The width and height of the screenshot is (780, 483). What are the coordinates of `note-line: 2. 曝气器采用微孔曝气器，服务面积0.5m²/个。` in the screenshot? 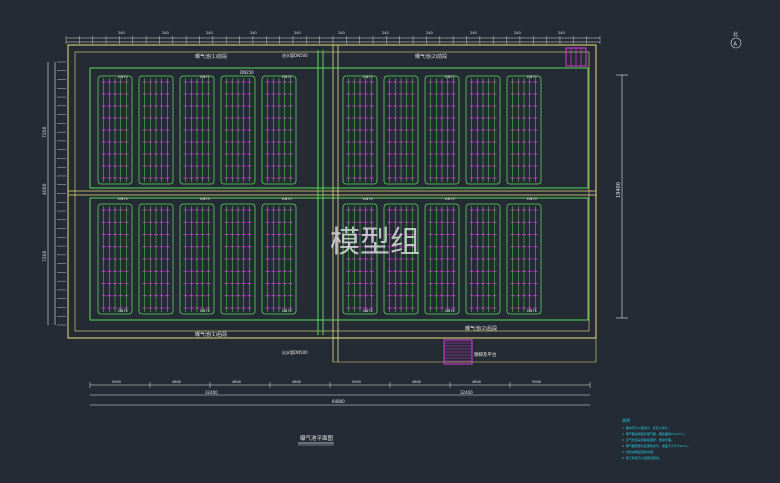 It's located at (654, 433).